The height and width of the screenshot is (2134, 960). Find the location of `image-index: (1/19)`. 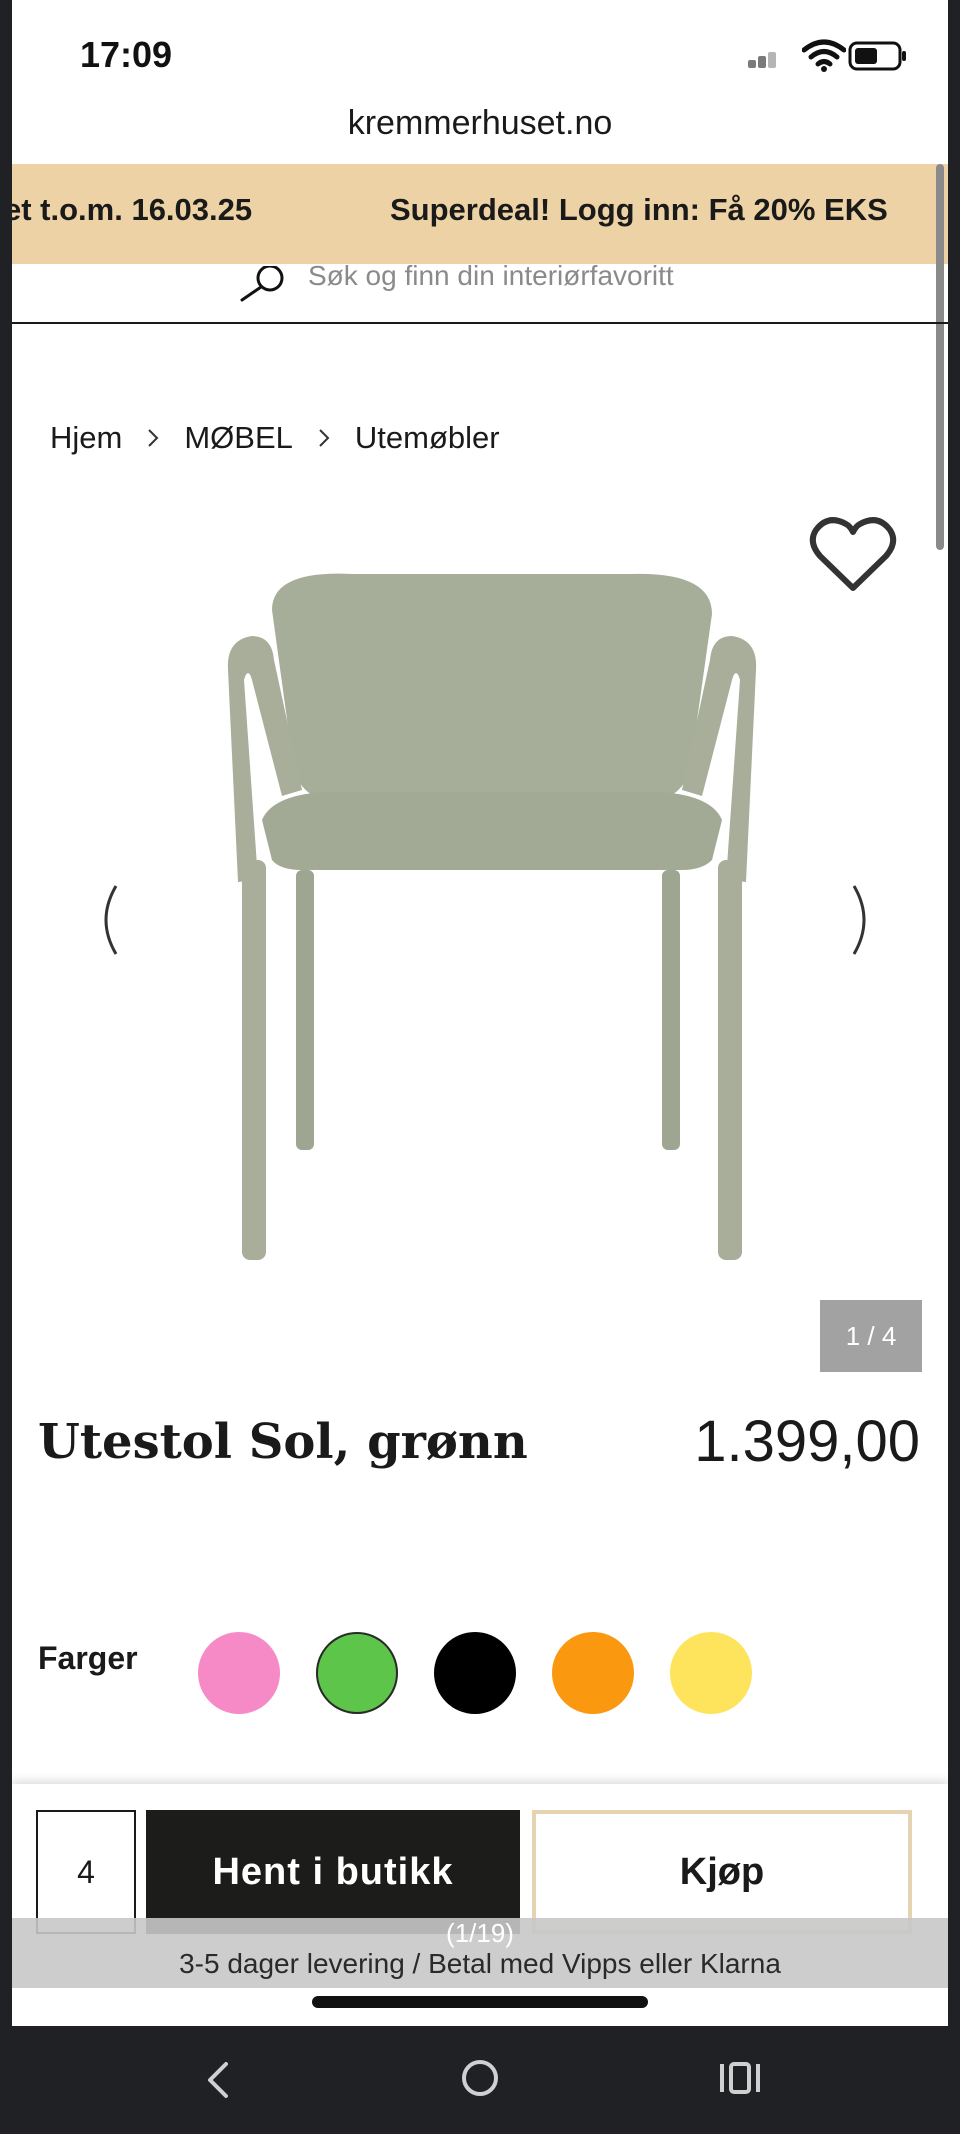

image-index: (1/19) is located at coordinates (480, 1933).